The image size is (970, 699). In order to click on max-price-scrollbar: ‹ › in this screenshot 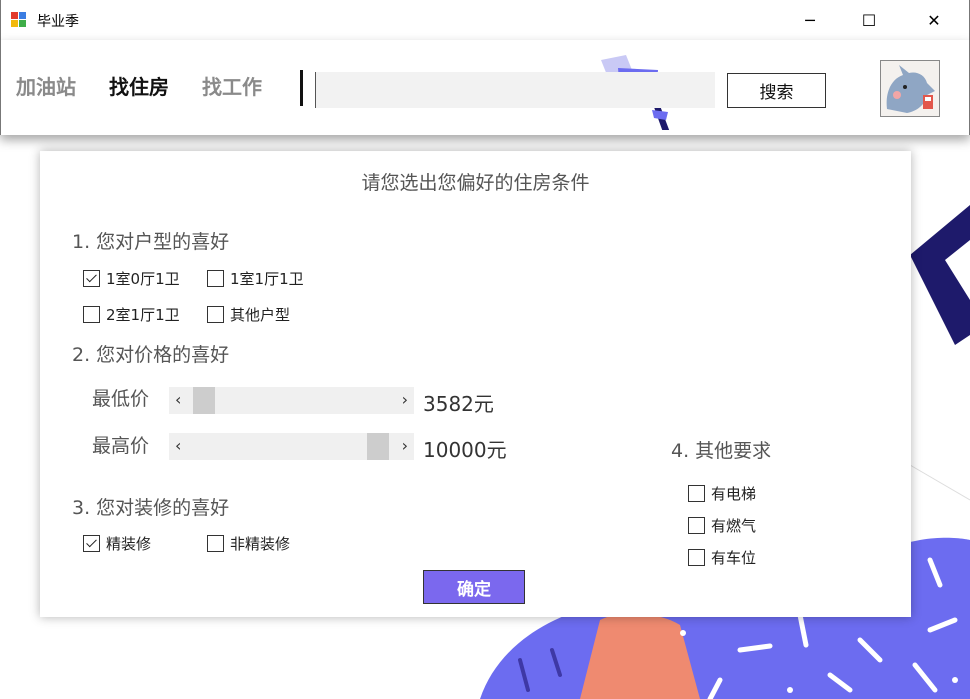, I will do `click(291, 446)`.